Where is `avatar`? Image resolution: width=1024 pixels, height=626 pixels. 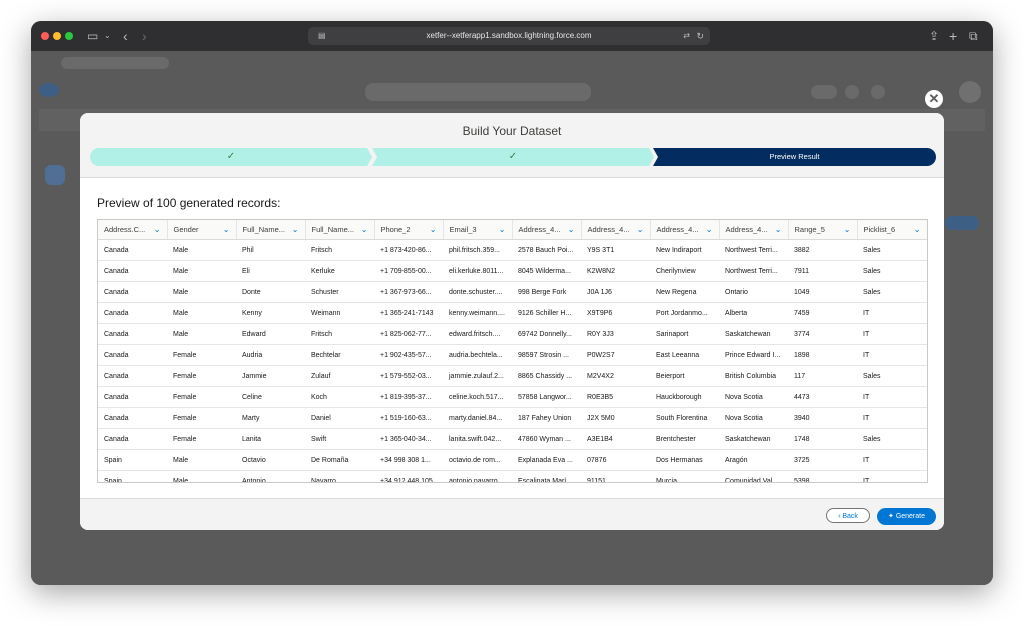
avatar is located at coordinates (970, 92).